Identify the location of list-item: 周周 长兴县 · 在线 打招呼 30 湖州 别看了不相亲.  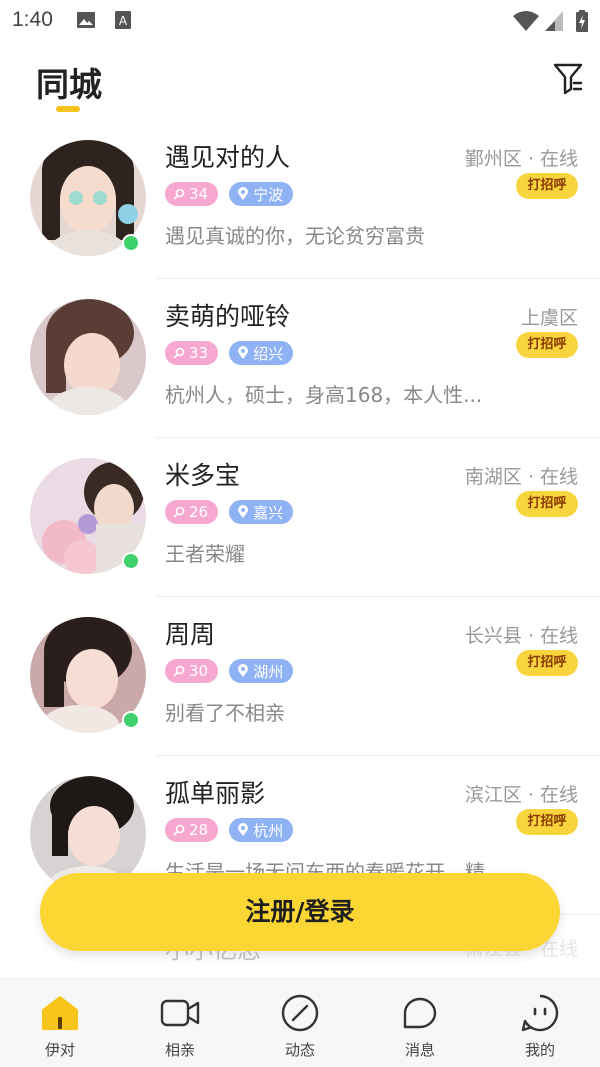
(300, 676).